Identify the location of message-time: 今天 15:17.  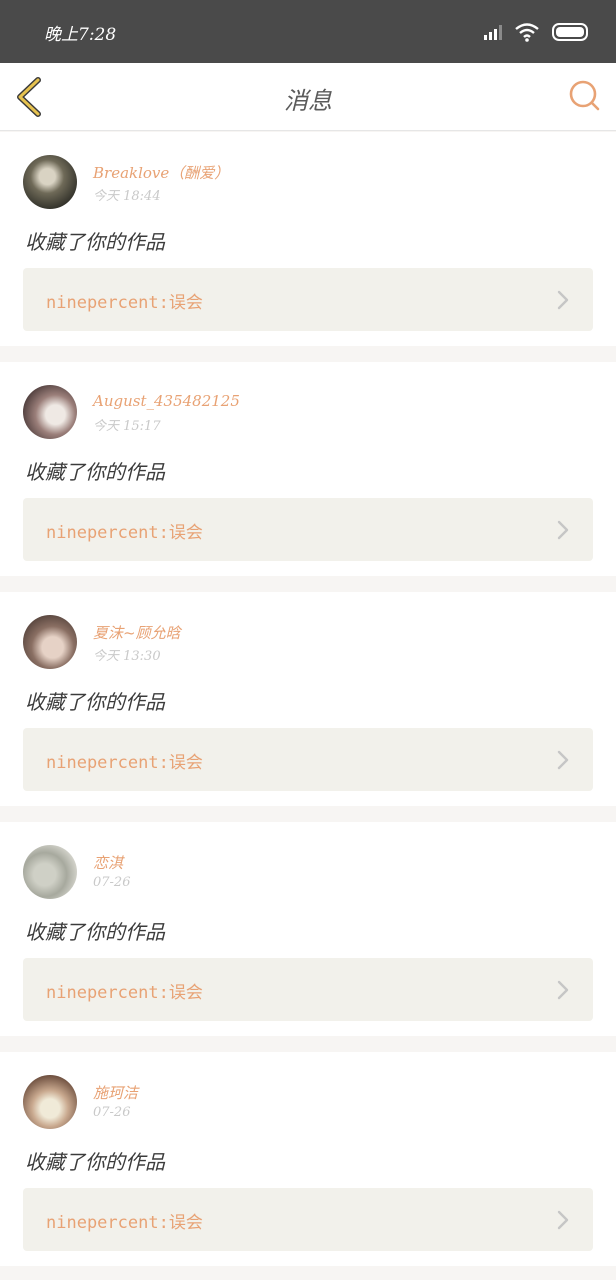
(127, 426).